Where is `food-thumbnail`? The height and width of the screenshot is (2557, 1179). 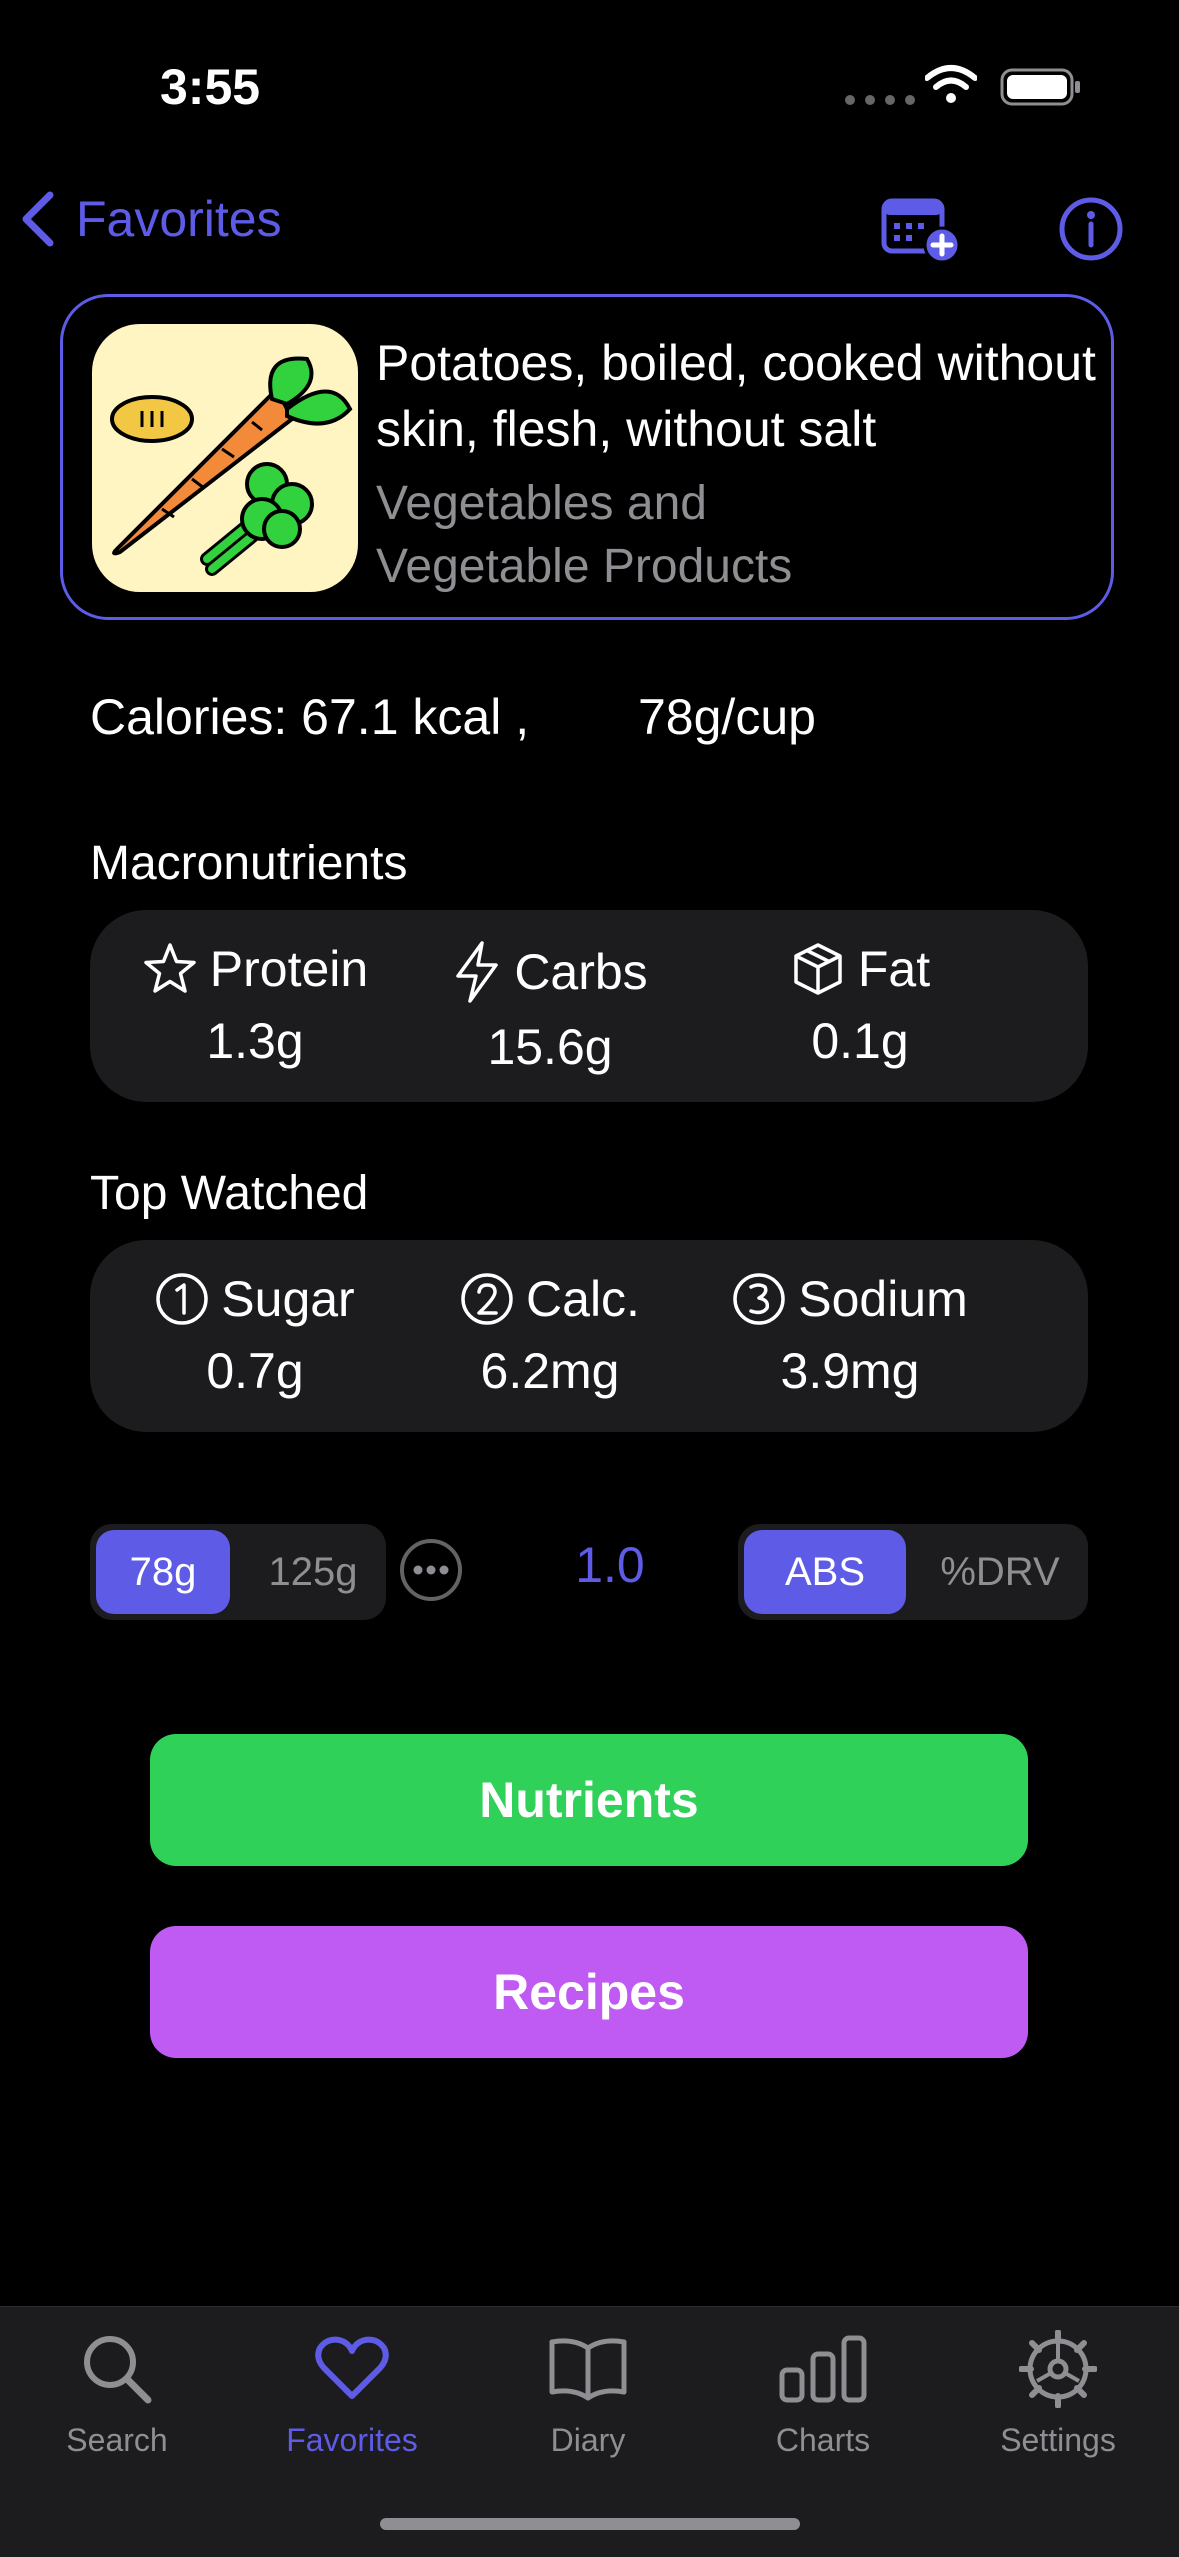 food-thumbnail is located at coordinates (225, 458).